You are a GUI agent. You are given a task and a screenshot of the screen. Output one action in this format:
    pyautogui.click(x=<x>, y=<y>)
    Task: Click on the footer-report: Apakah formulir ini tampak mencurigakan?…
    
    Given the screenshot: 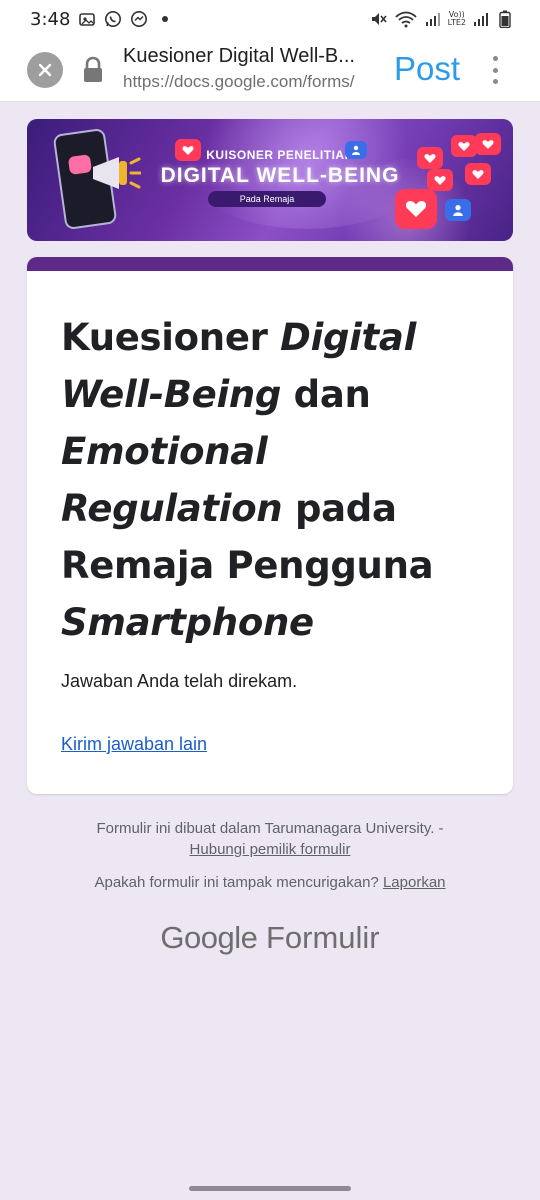 What is the action you would take?
    pyautogui.click(x=270, y=882)
    